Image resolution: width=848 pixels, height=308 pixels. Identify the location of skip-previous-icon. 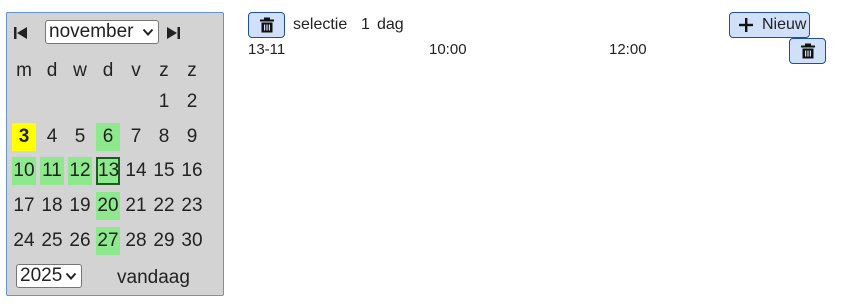
(20, 33).